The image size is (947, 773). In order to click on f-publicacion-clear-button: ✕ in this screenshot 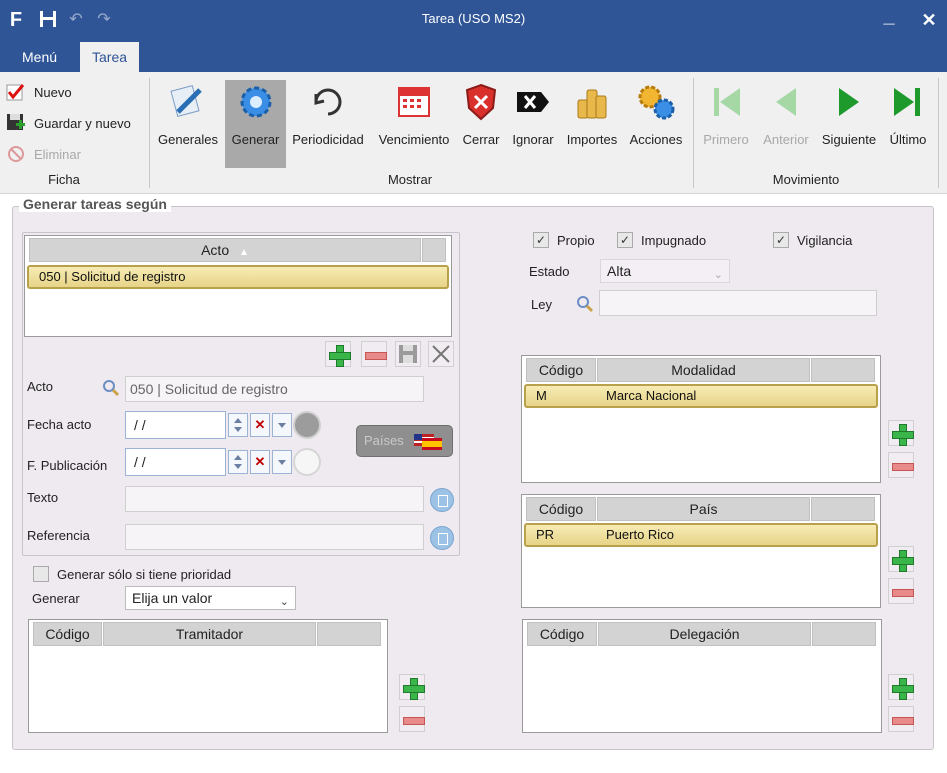, I will do `click(260, 462)`.